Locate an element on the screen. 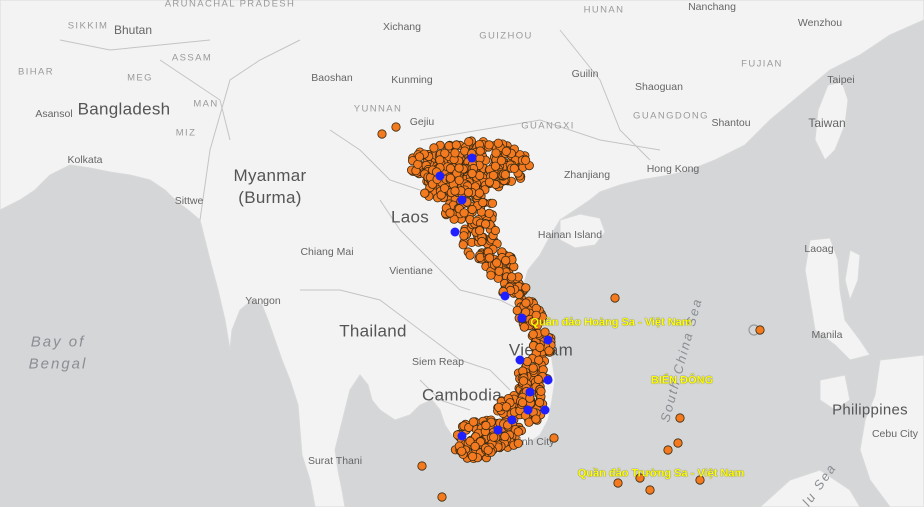  annotation-hoang-sa: Quần đảo Hoàng Sa - Việt Nam is located at coordinates (611, 322).